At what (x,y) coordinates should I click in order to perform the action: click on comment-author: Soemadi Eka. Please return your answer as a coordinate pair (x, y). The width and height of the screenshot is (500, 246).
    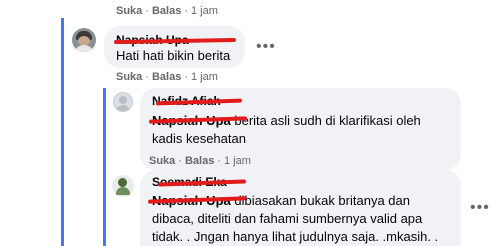
    Looking at the image, I should click on (300, 182).